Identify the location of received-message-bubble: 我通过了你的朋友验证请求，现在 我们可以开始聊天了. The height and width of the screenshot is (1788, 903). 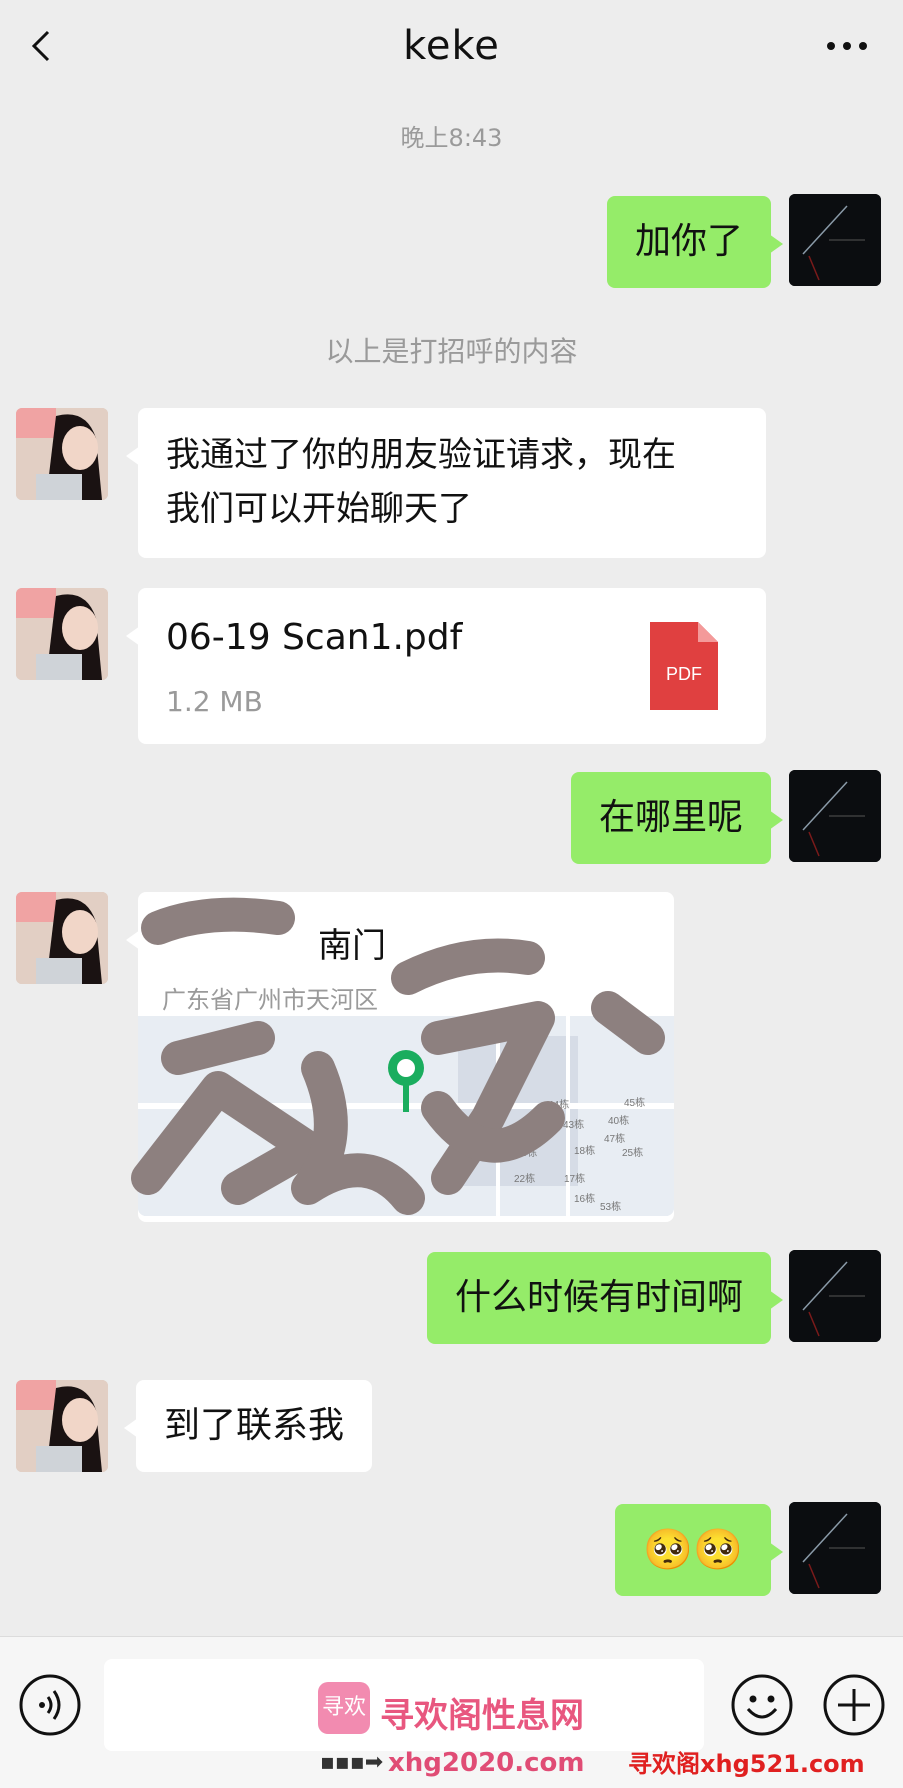
(446, 483).